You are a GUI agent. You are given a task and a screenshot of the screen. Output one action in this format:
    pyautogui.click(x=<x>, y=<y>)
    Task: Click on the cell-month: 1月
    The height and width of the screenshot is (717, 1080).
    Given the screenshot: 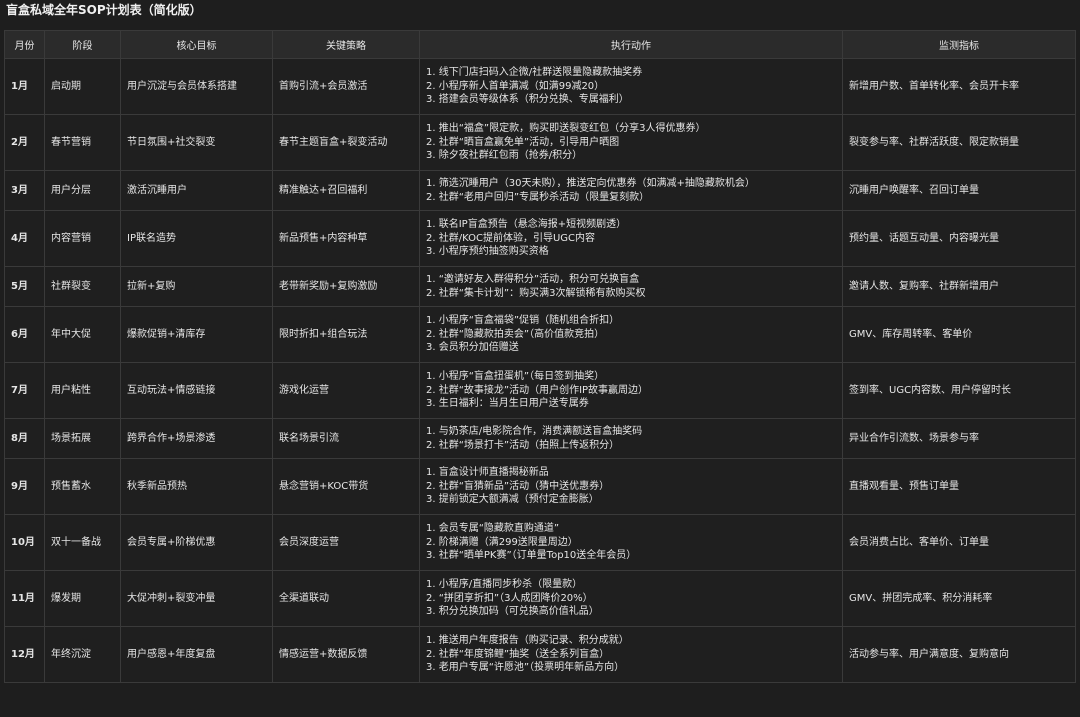 What is the action you would take?
    pyautogui.click(x=24, y=86)
    